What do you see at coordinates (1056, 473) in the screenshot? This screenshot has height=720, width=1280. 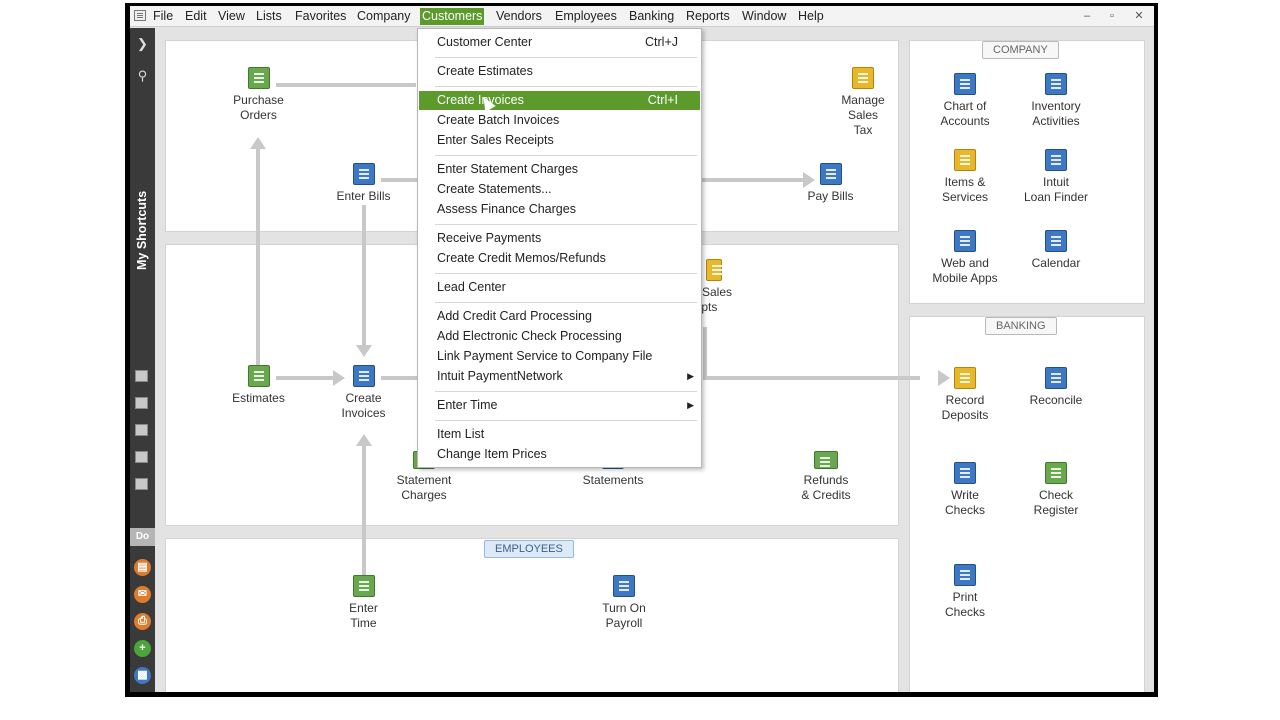 I see `check-register-icon` at bounding box center [1056, 473].